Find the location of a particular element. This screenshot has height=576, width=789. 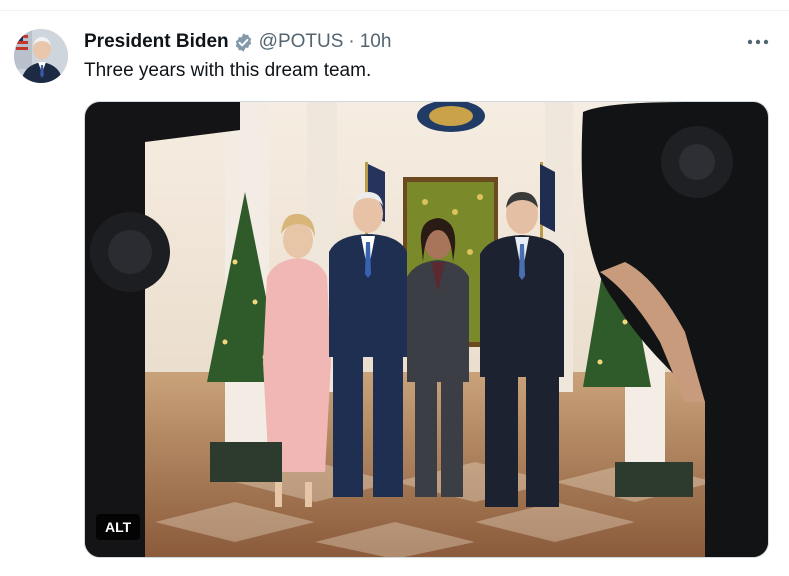

author-avatar is located at coordinates (41, 56).